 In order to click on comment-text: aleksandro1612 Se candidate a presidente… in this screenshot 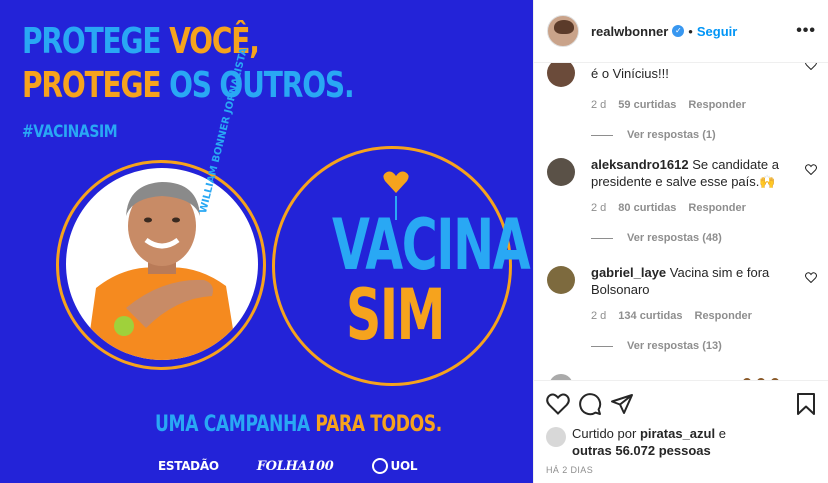, I will do `click(689, 173)`.